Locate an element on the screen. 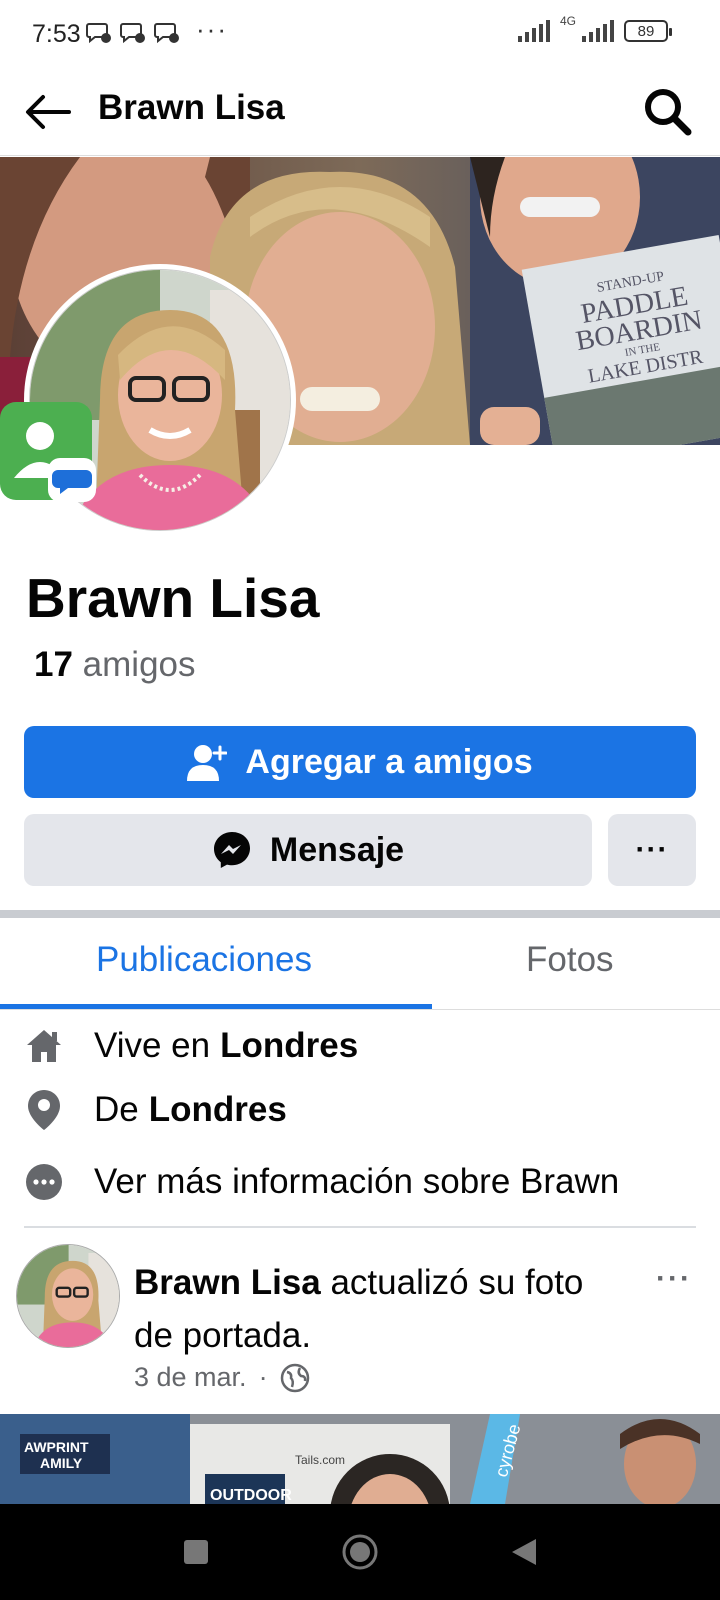 This screenshot has height=1600, width=720. lives-place: Londres is located at coordinates (289, 1046).